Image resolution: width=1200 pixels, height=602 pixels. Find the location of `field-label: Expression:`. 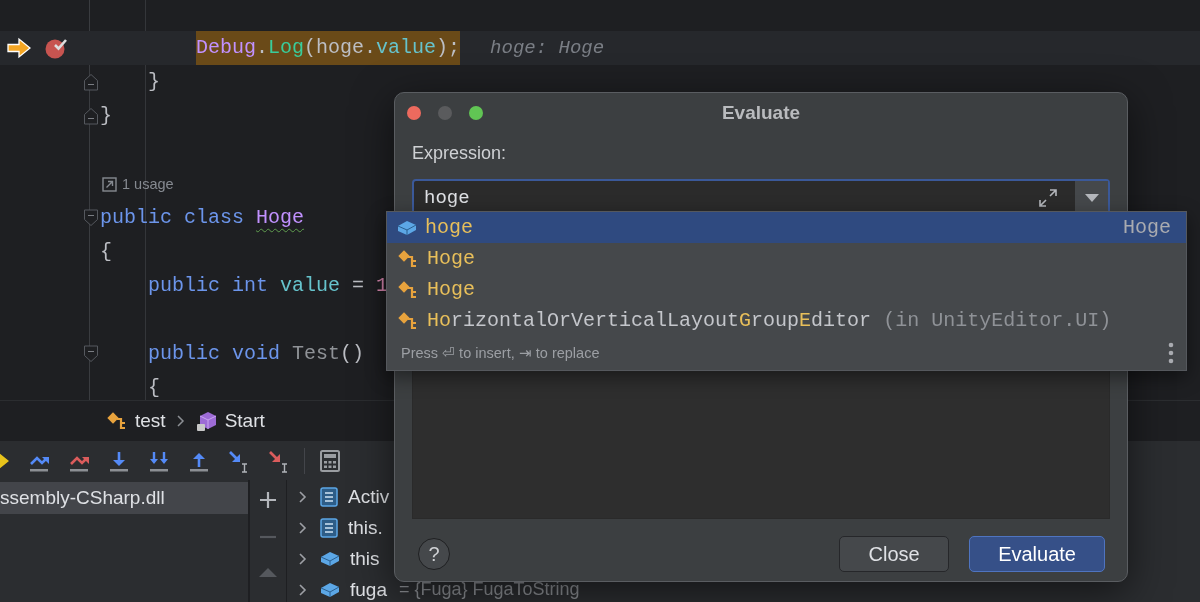

field-label: Expression: is located at coordinates (460, 154).